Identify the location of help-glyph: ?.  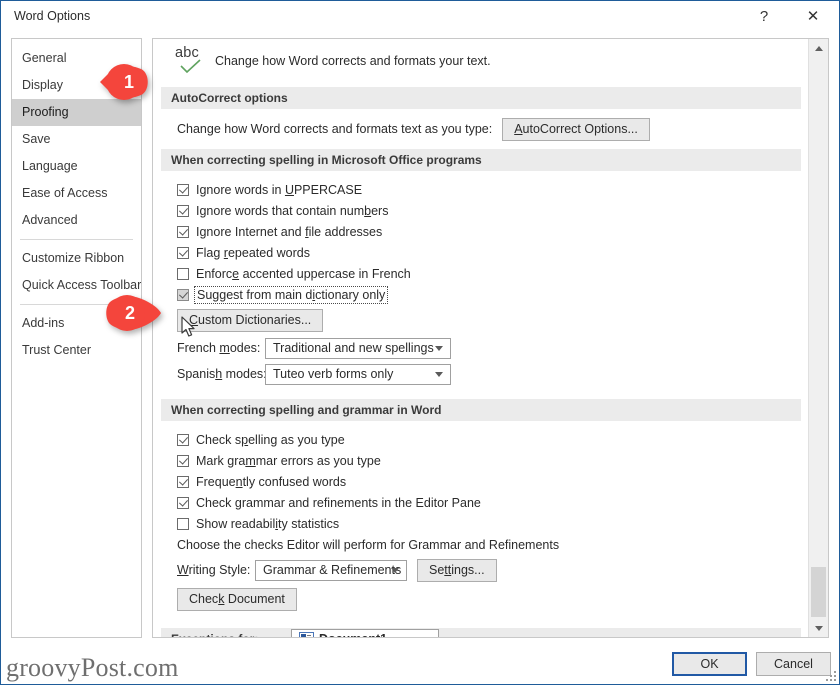
(764, 16).